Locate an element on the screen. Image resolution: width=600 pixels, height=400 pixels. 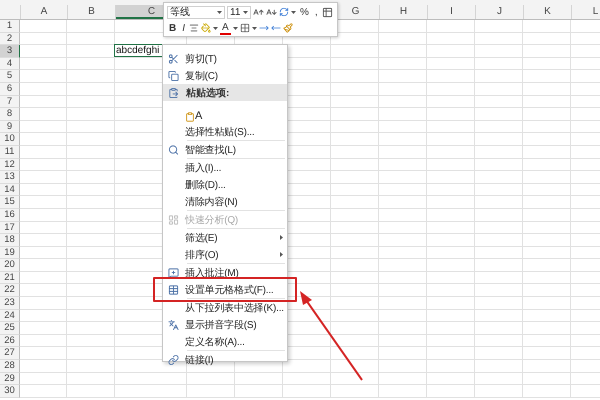
comma-button: , is located at coordinates (316, 12).